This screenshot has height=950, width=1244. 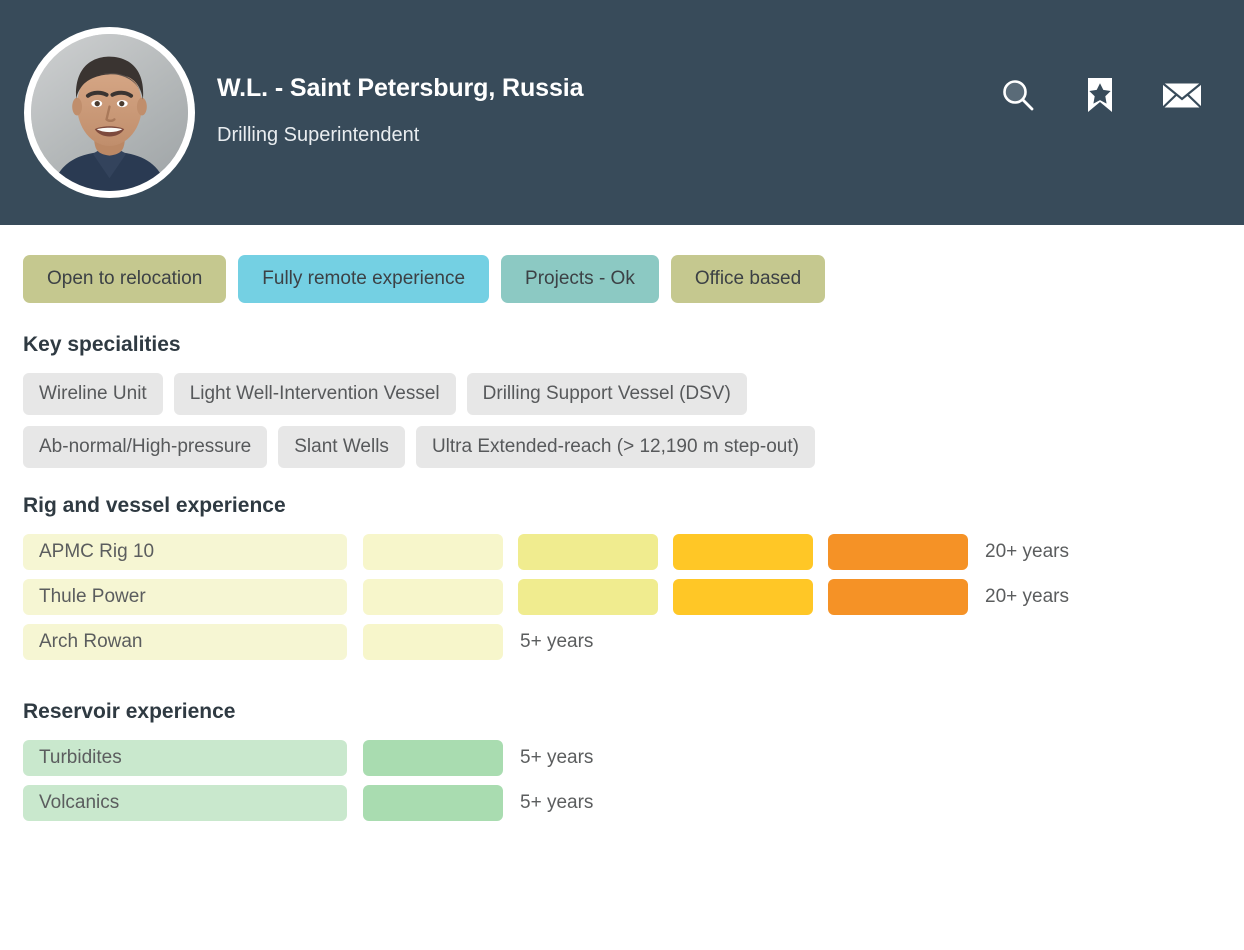 What do you see at coordinates (341, 447) in the screenshot?
I see `speciality-chip: Slant Wells` at bounding box center [341, 447].